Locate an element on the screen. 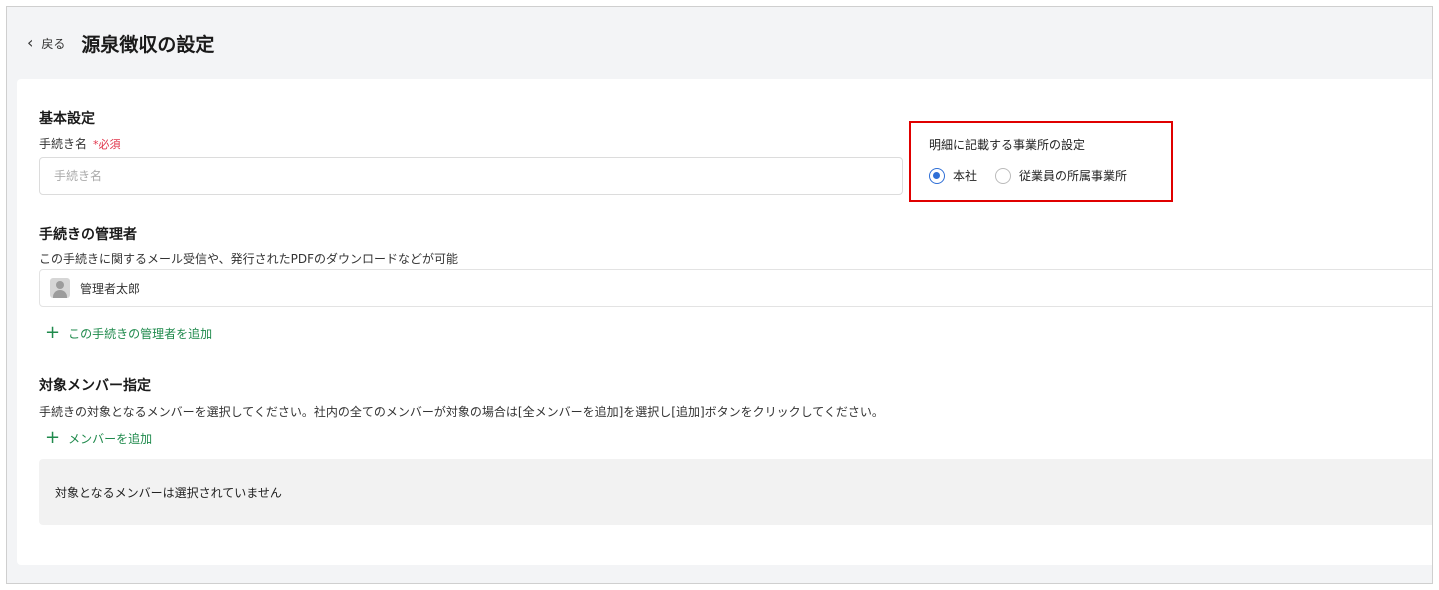 The image size is (1439, 590). top-bar: ‹ 戻る 源泉徴収の設定 is located at coordinates (719, 43).